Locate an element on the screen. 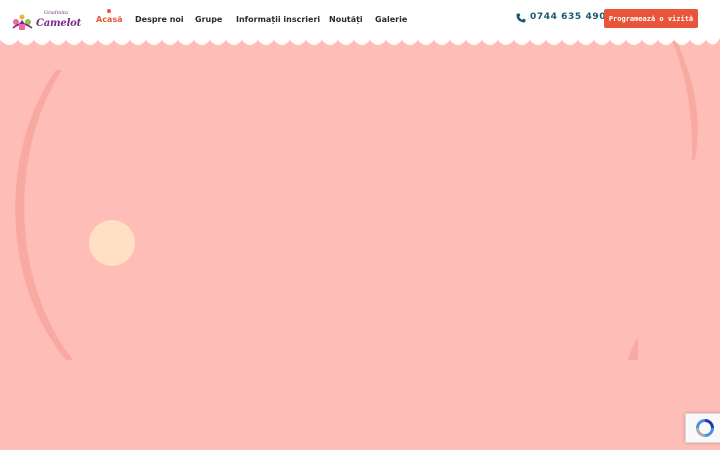 The width and height of the screenshot is (720, 450). nav-item-acasa: Acasă is located at coordinates (109, 19).